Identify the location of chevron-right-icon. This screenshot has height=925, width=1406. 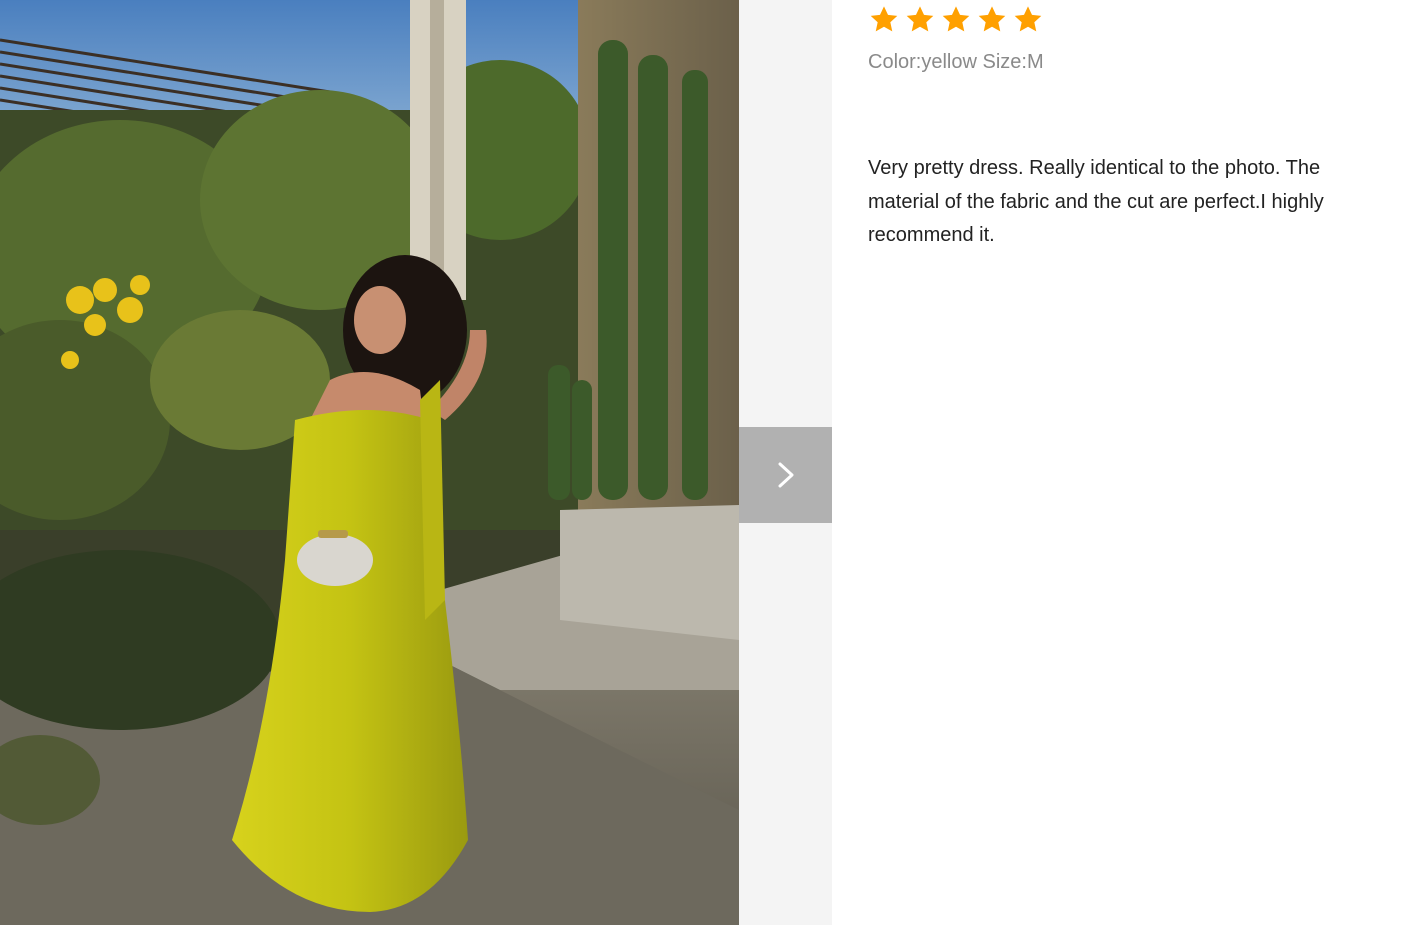
(785, 475).